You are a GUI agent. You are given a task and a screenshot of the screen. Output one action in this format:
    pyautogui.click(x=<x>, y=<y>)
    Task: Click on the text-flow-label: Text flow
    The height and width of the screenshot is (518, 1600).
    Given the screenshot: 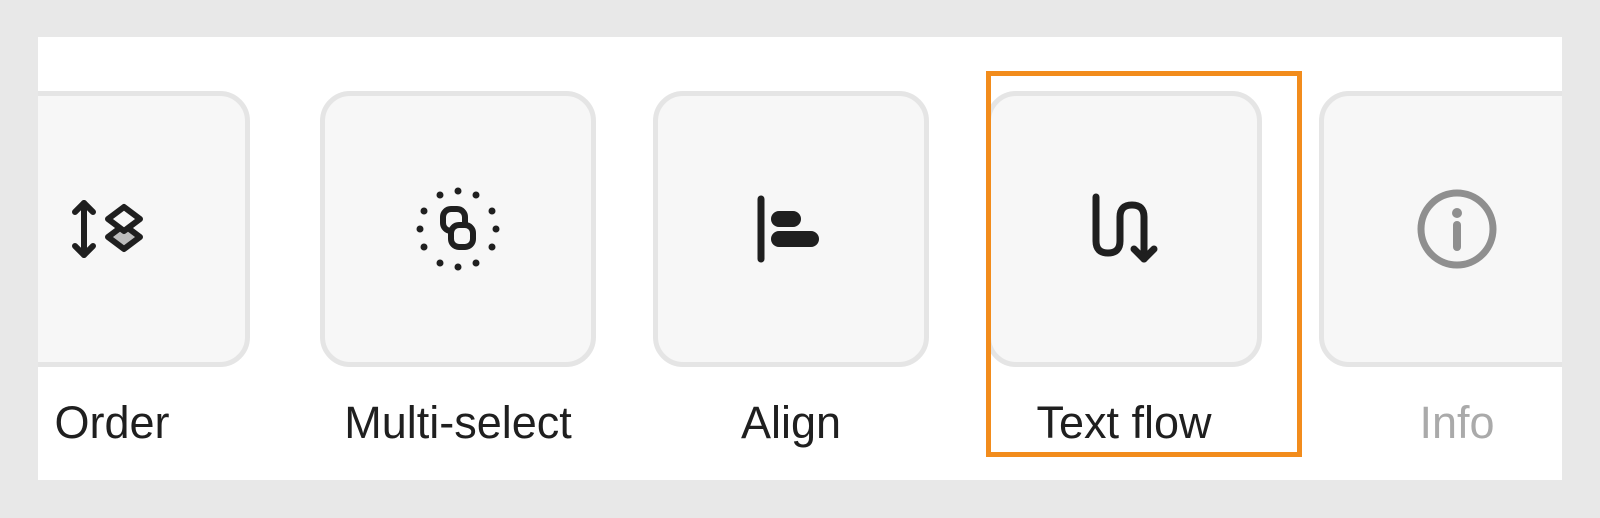 What is the action you would take?
    pyautogui.click(x=1124, y=422)
    